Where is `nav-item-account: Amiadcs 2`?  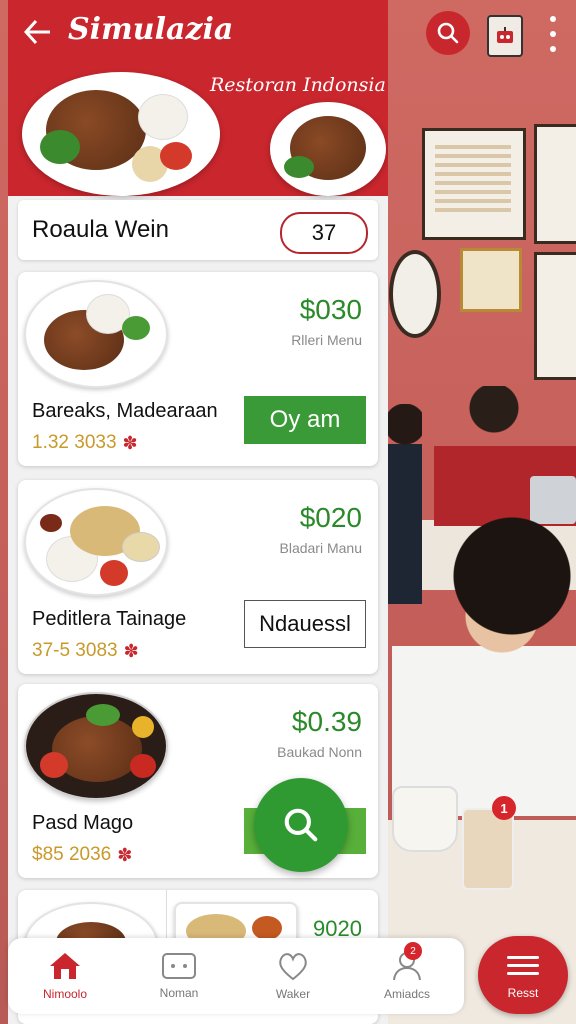
nav-item-account: Amiadcs 2 is located at coordinates (407, 976).